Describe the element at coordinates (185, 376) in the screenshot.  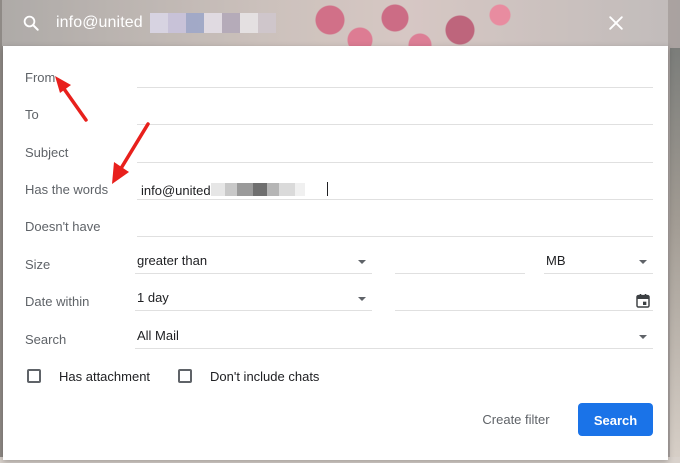
I see `dont-include-chats-checkbox` at that location.